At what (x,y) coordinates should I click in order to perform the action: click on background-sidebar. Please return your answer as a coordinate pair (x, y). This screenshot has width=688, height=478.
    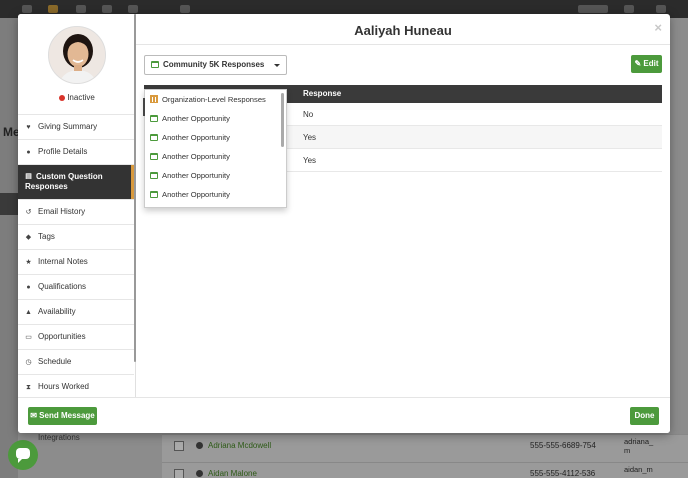
    Looking at the image, I should click on (9, 248).